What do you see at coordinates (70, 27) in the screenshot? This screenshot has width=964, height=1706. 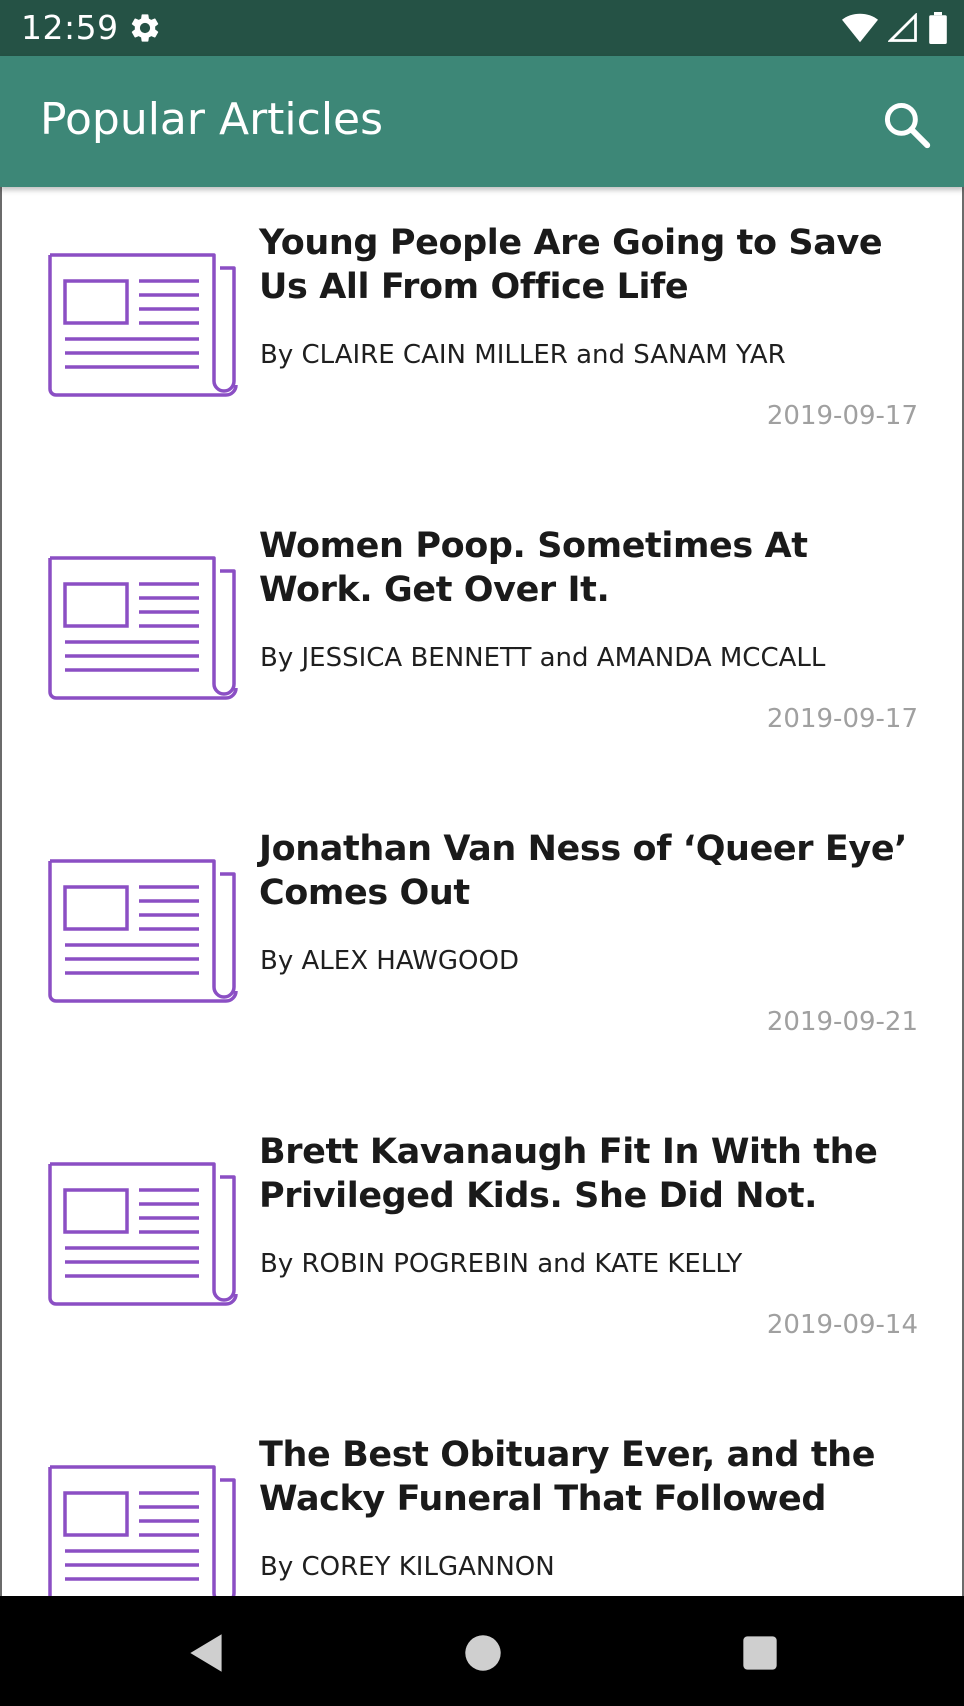 I see `status-time: 12:59` at bounding box center [70, 27].